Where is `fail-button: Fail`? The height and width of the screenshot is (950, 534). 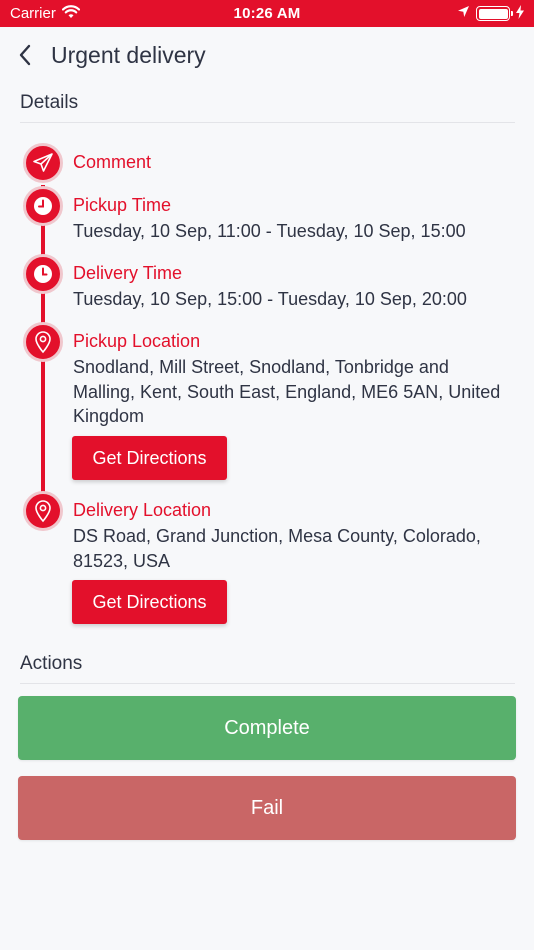
fail-button: Fail is located at coordinates (267, 808).